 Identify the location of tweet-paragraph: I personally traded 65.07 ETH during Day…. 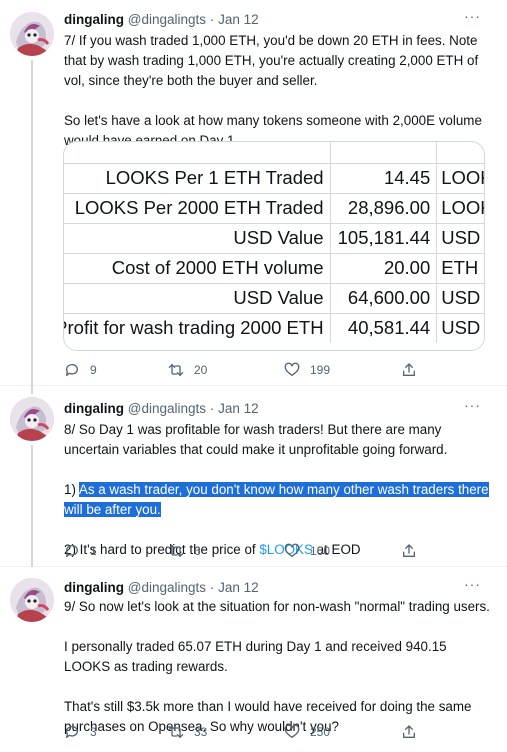
(255, 656).